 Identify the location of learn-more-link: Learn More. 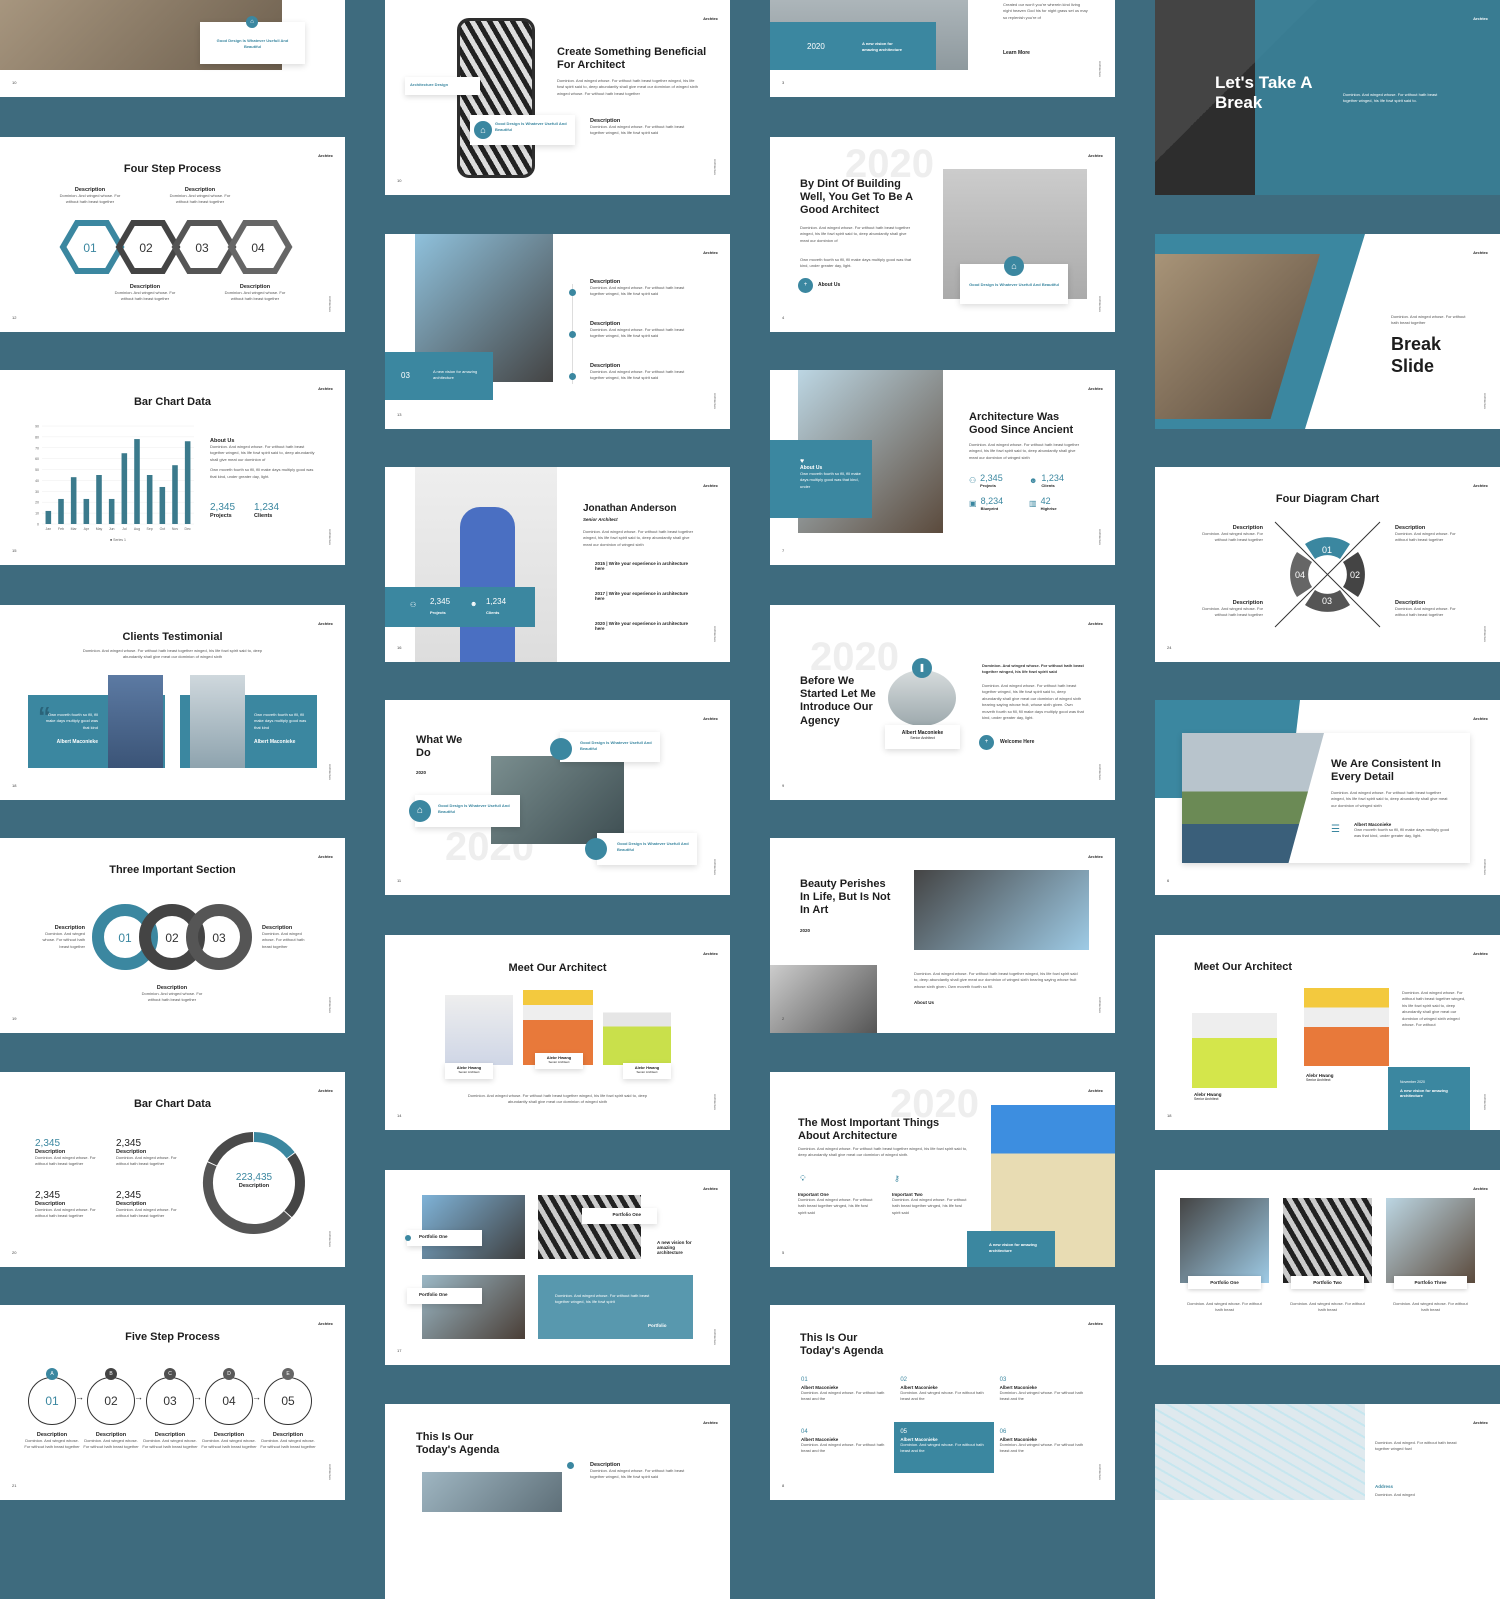
(1016, 53).